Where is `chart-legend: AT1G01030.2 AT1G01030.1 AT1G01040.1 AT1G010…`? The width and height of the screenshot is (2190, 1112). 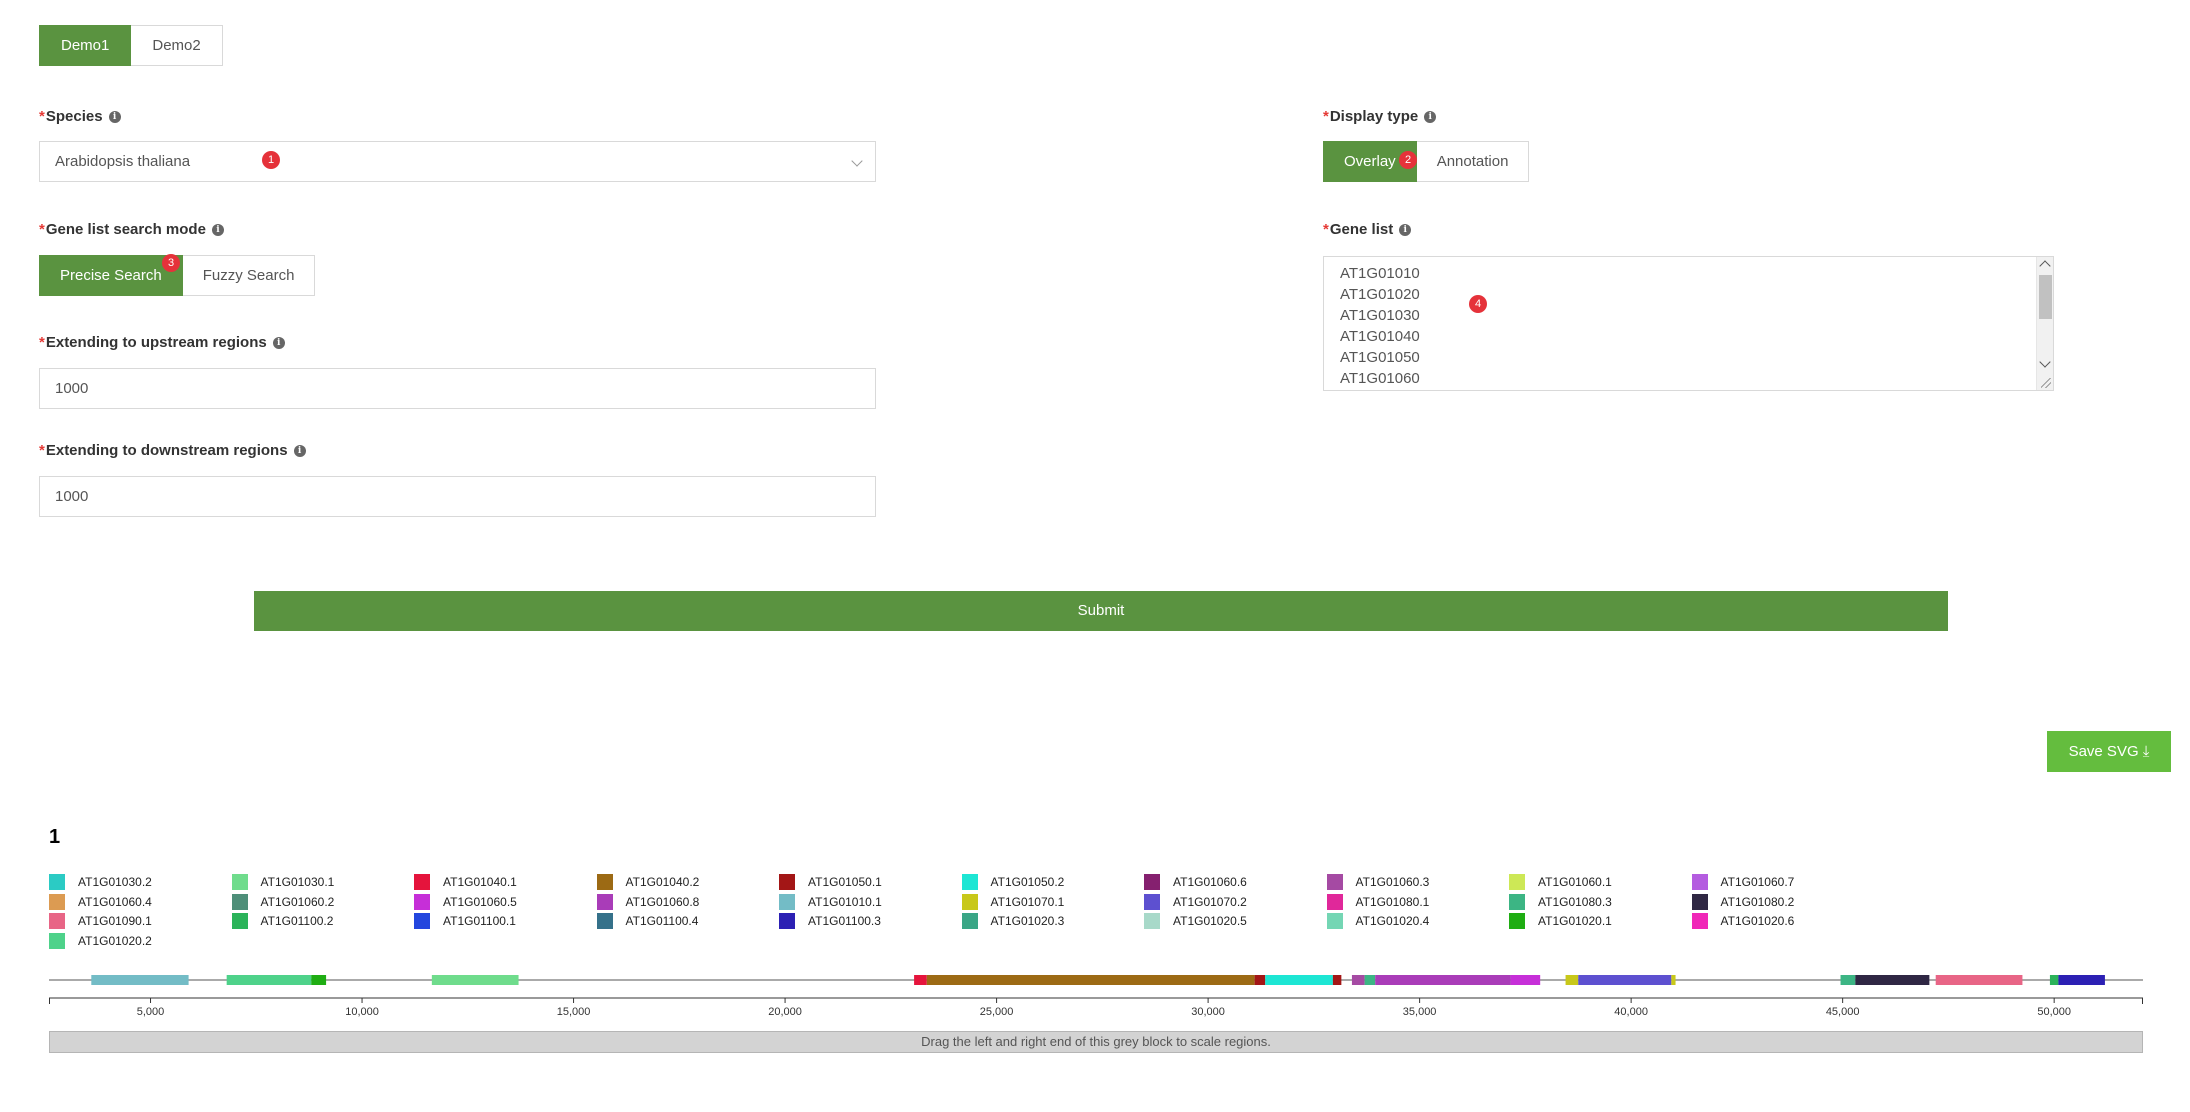
chart-legend: AT1G01030.2 AT1G01030.1 AT1G01040.1 AT1G010… is located at coordinates (949, 914).